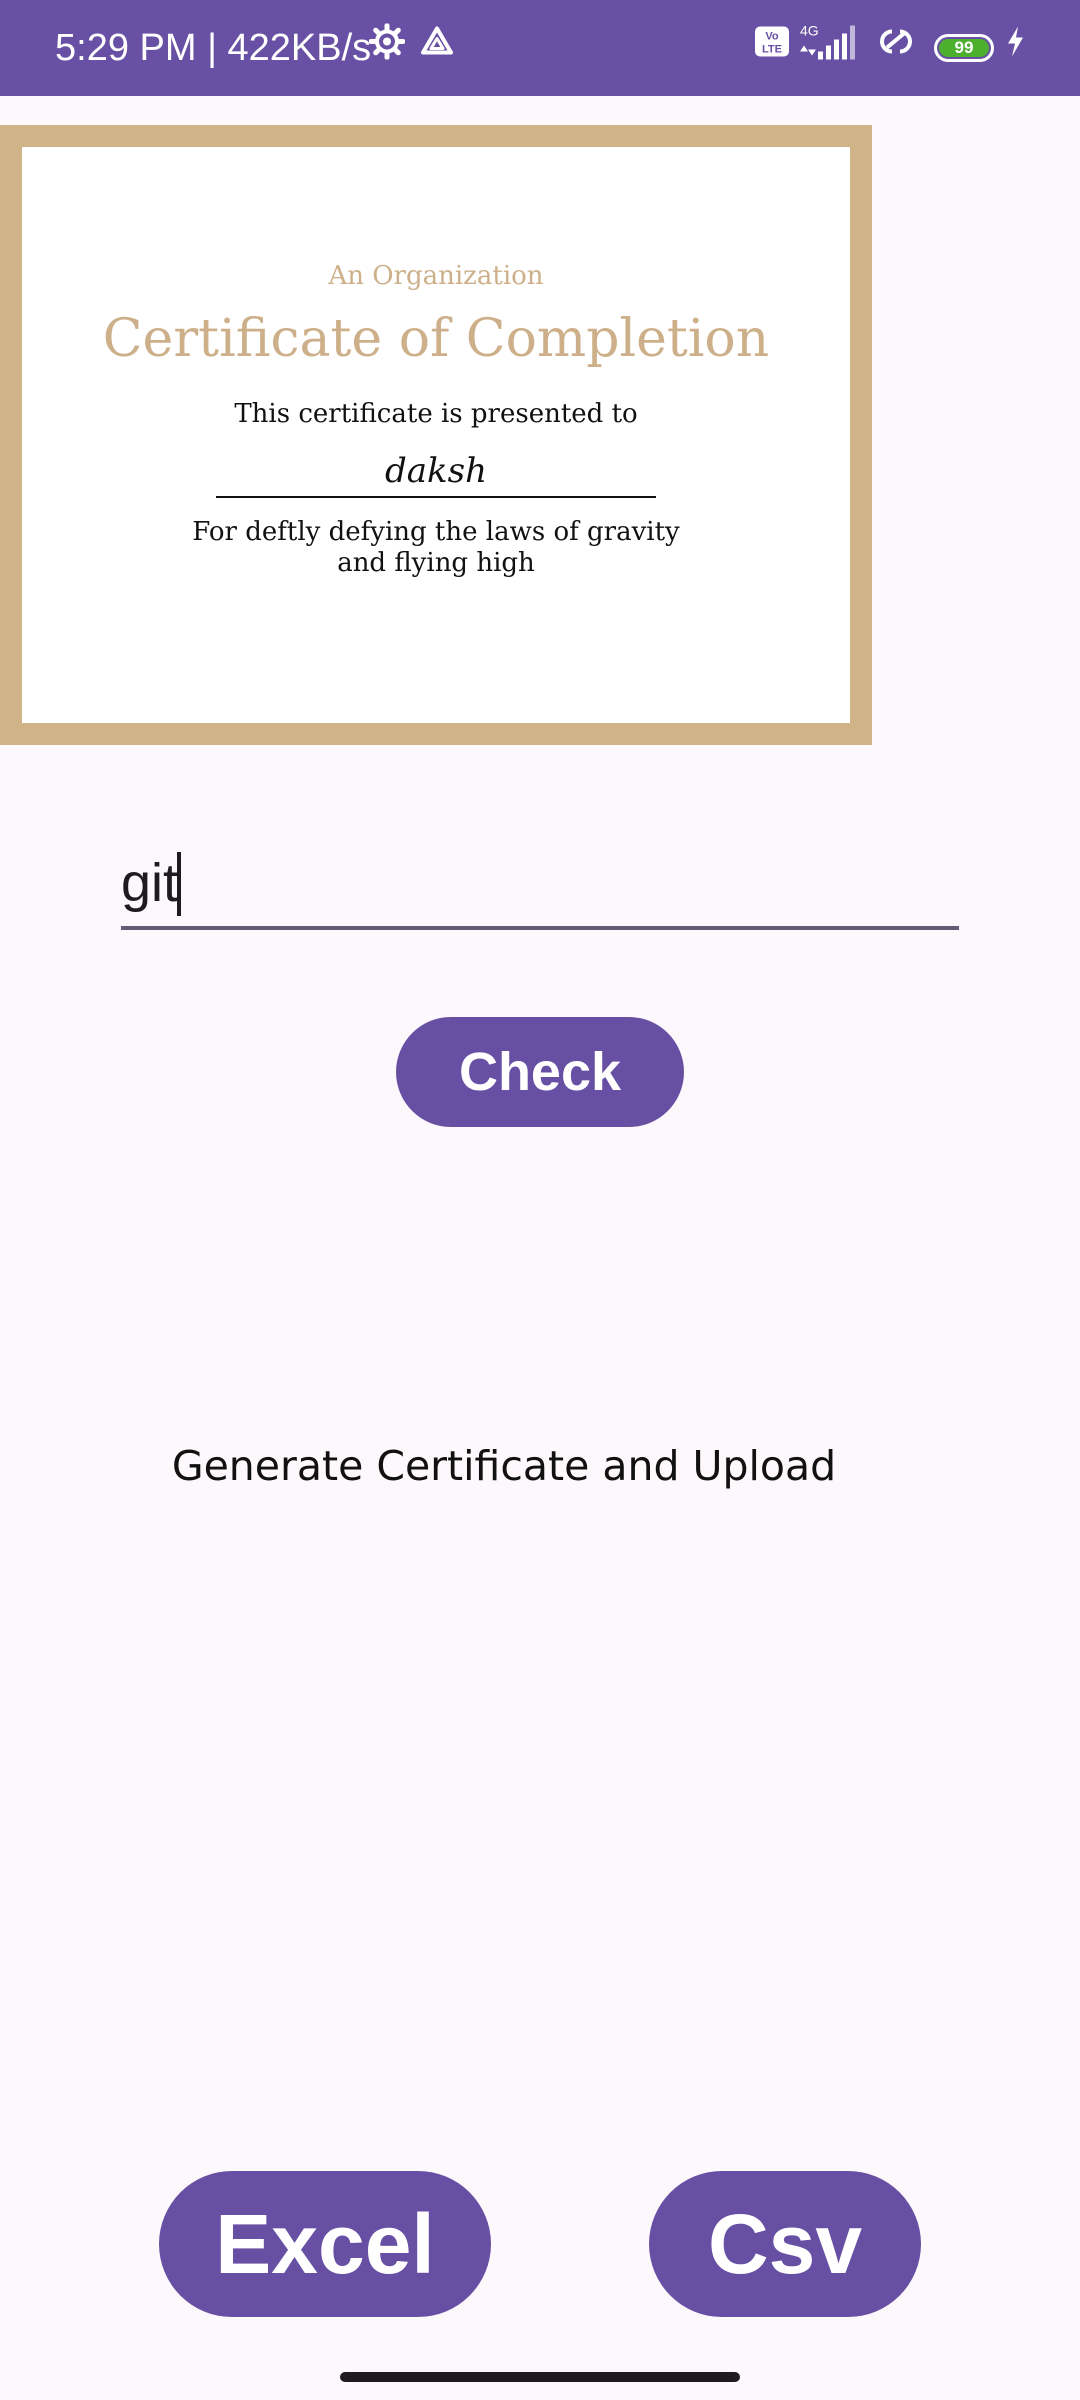  What do you see at coordinates (179, 884) in the screenshot?
I see `text-cursor` at bounding box center [179, 884].